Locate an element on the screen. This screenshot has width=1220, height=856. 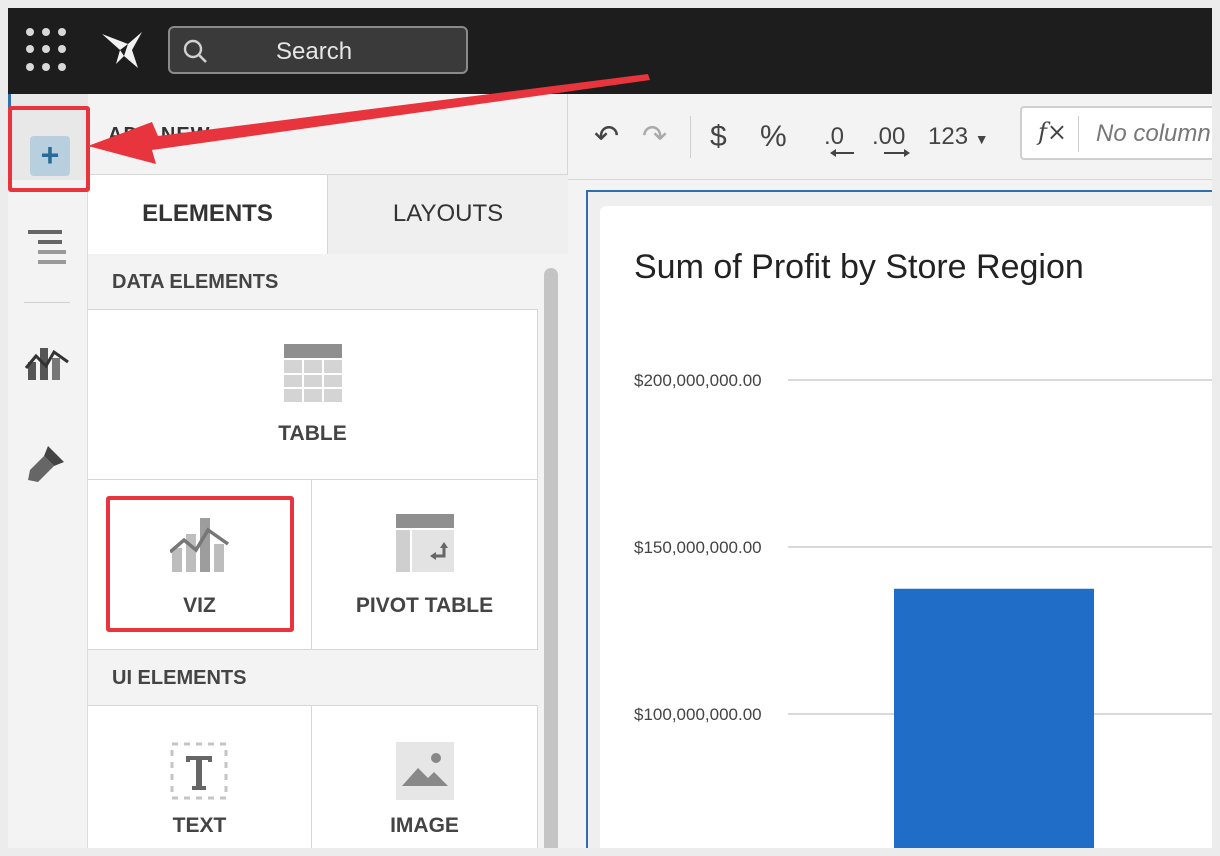
viz-element-label: VIZ is located at coordinates (199, 605).